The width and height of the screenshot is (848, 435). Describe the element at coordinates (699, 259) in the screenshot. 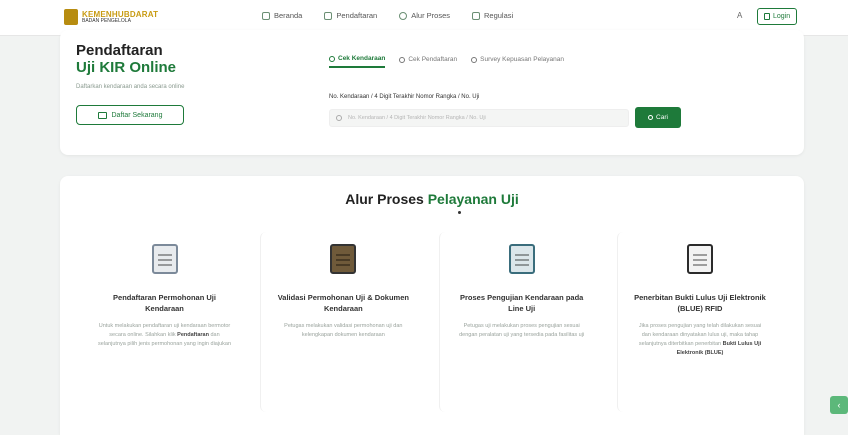

I see `certificate-icon` at that location.